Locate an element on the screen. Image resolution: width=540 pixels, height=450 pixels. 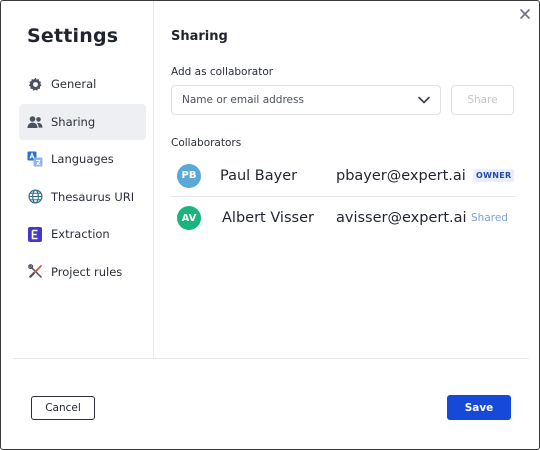
collaborator-name: Paul Bayer is located at coordinates (259, 175).